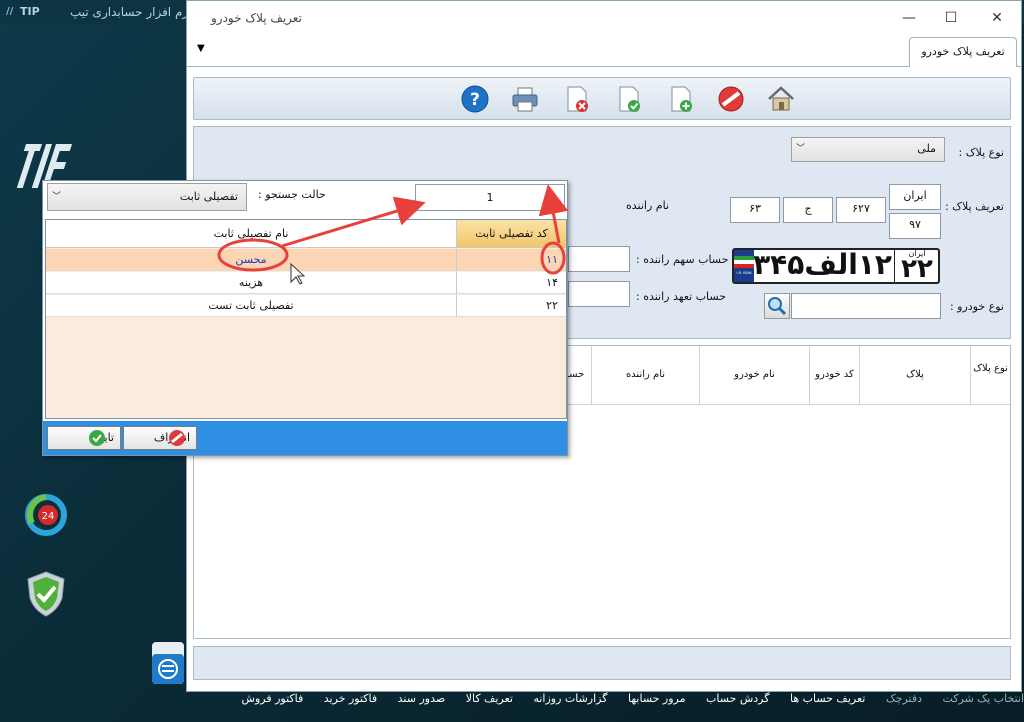 The height and width of the screenshot is (722, 1024). I want to click on minimize-button: —, so click(909, 18).